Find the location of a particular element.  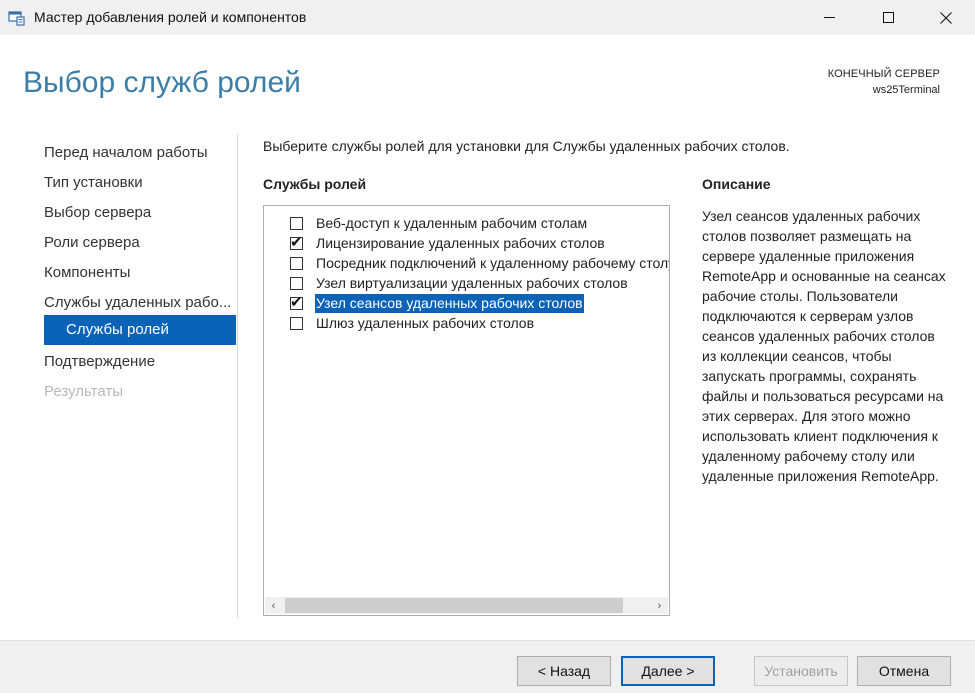

scroll-left-icon: ‹ is located at coordinates (273, 605).